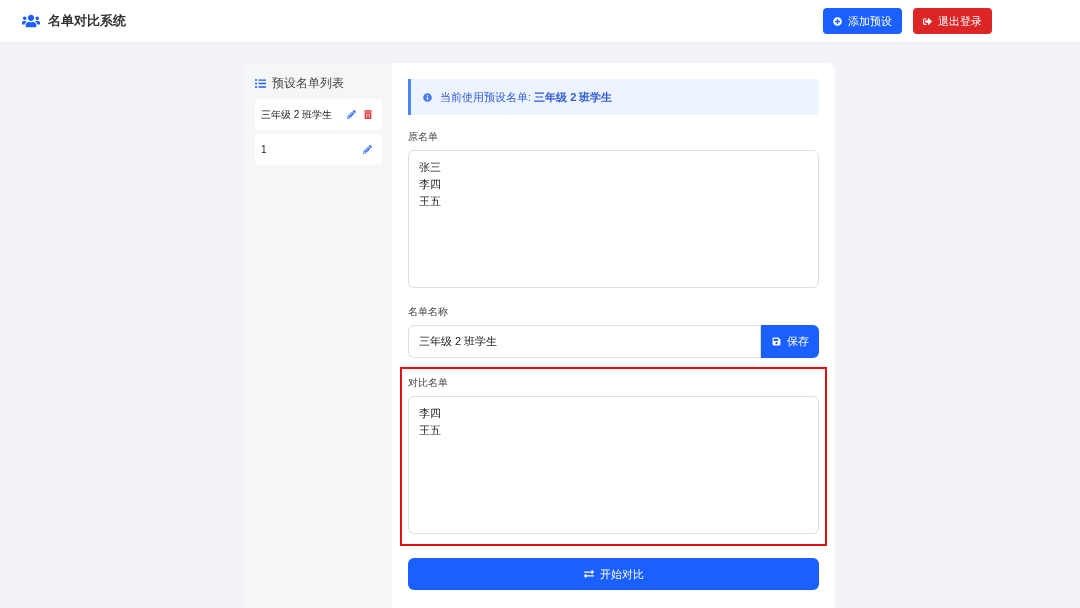 The height and width of the screenshot is (608, 1080). What do you see at coordinates (423, 137) in the screenshot?
I see `field-label: 原名单` at bounding box center [423, 137].